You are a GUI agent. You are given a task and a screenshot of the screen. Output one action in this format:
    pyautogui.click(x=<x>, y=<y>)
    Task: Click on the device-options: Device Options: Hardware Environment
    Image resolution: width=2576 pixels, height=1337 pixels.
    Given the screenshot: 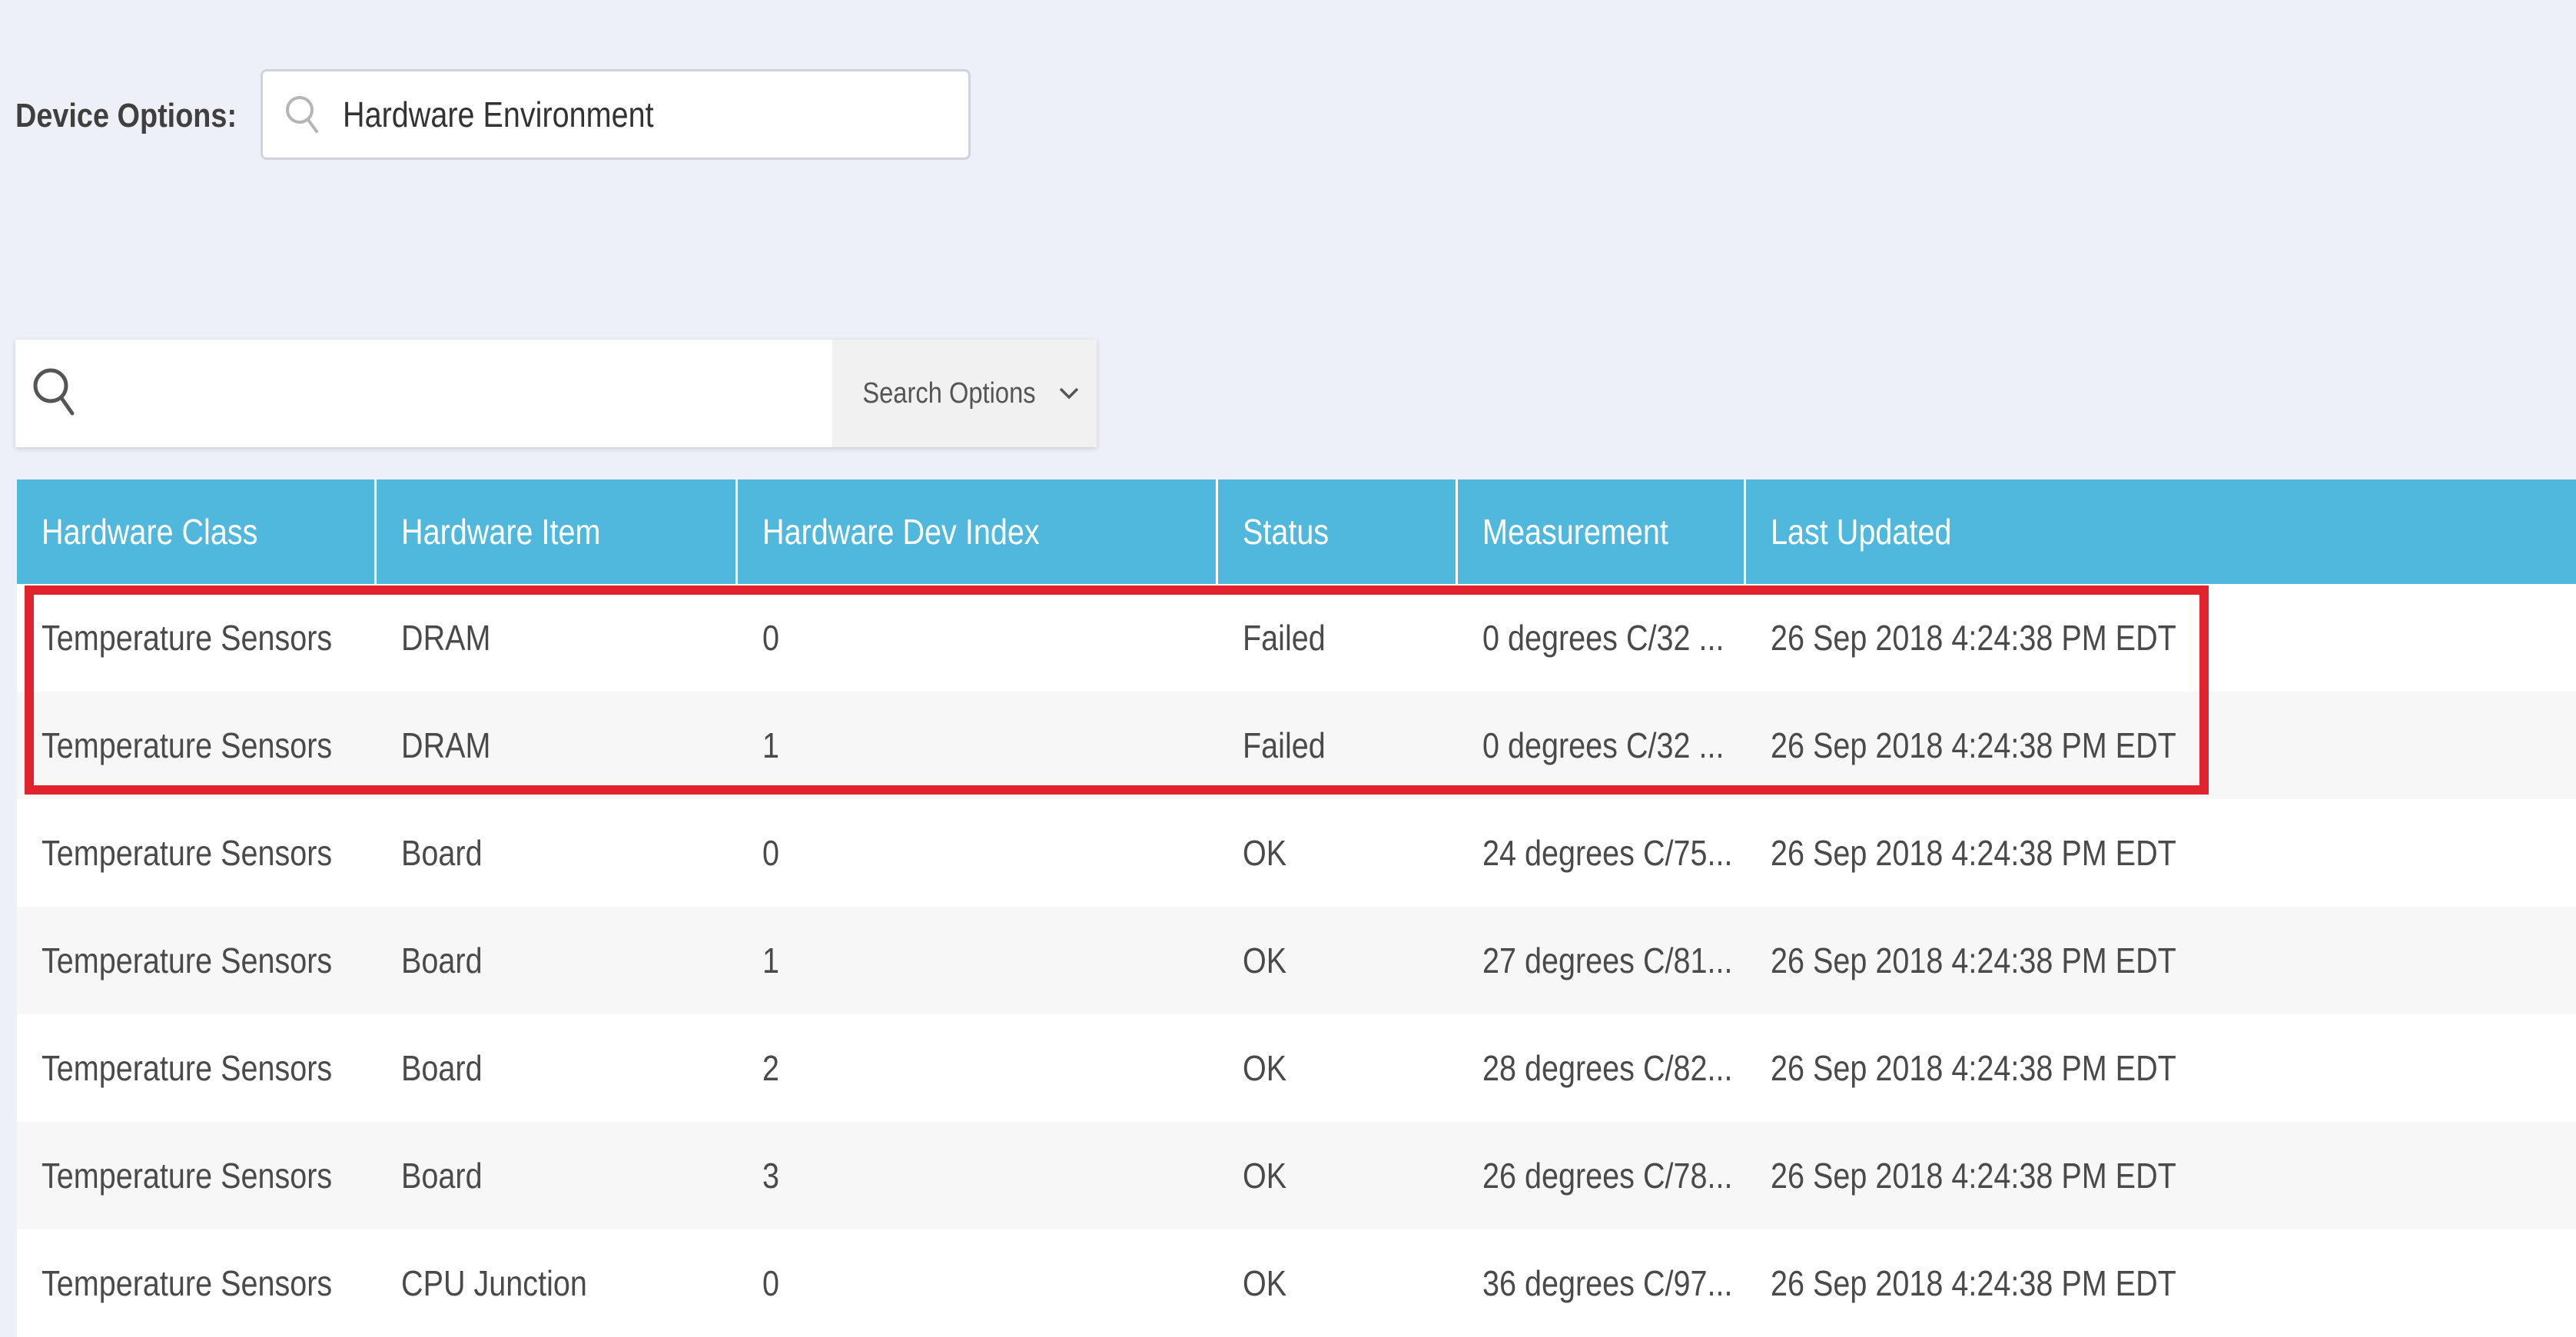 What is the action you would take?
    pyautogui.click(x=493, y=116)
    